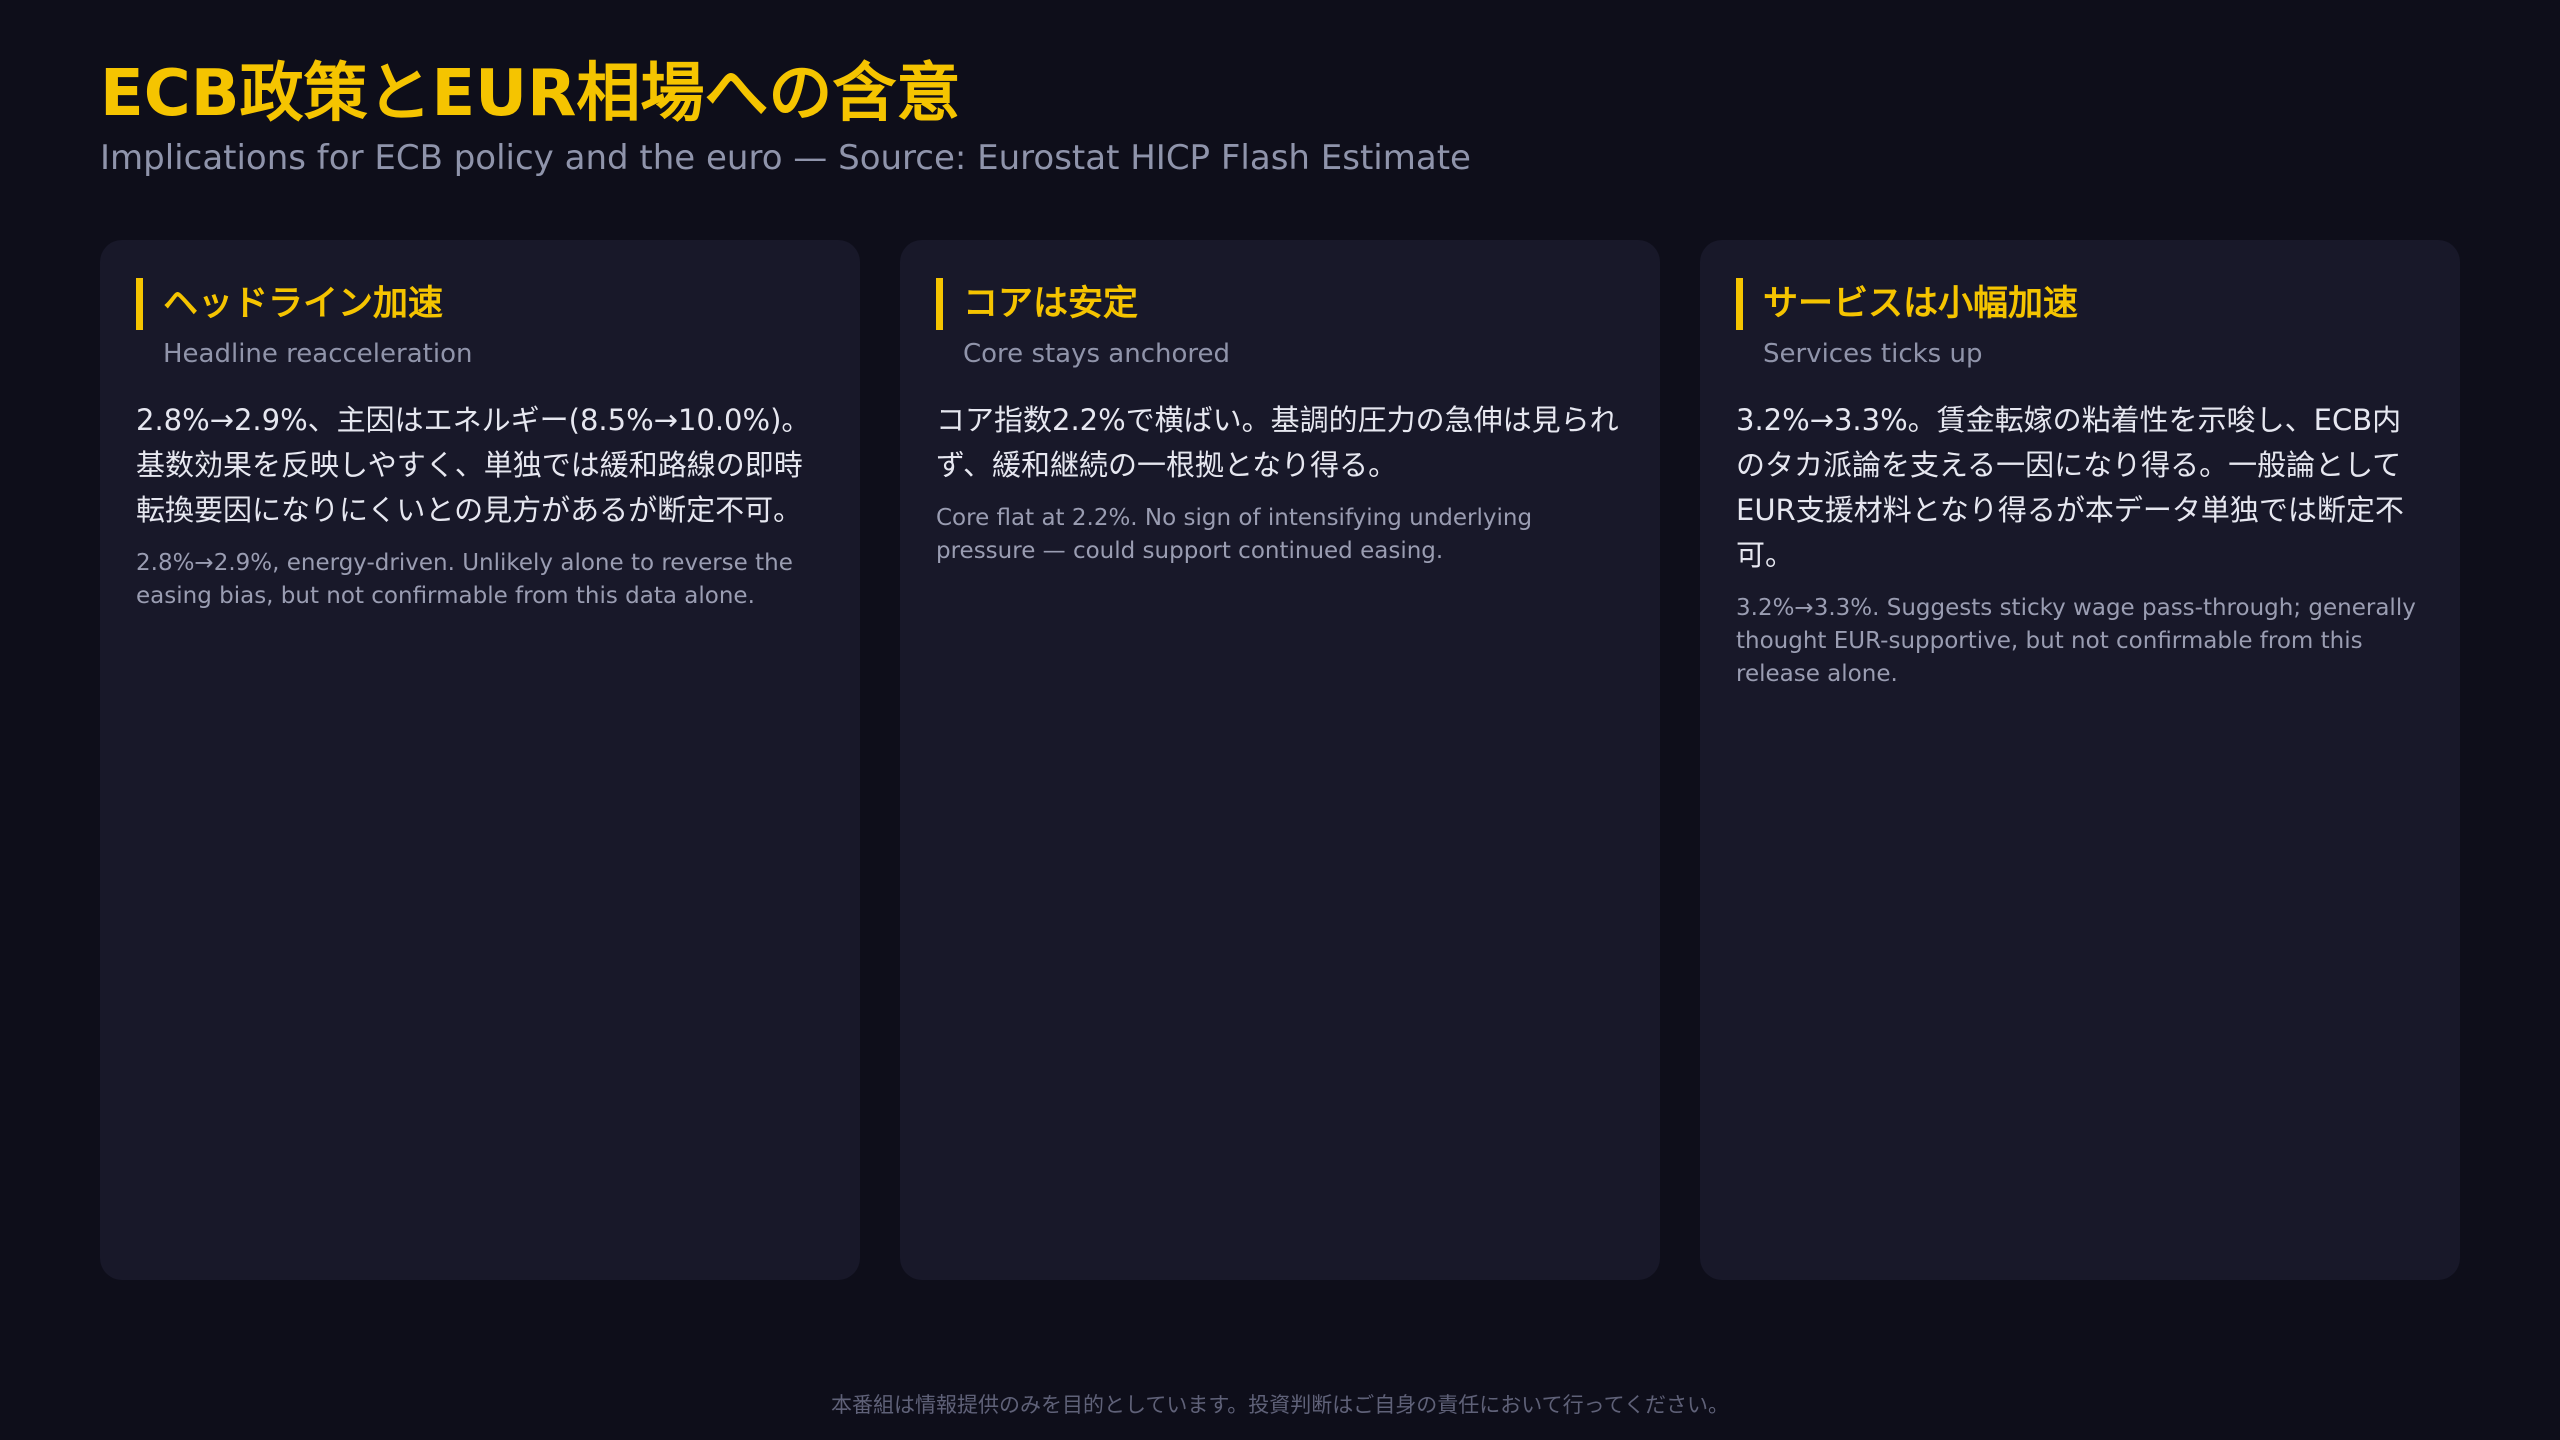 This screenshot has width=2560, height=1440. What do you see at coordinates (1280, 304) in the screenshot?
I see `card-heading: コアは安定` at bounding box center [1280, 304].